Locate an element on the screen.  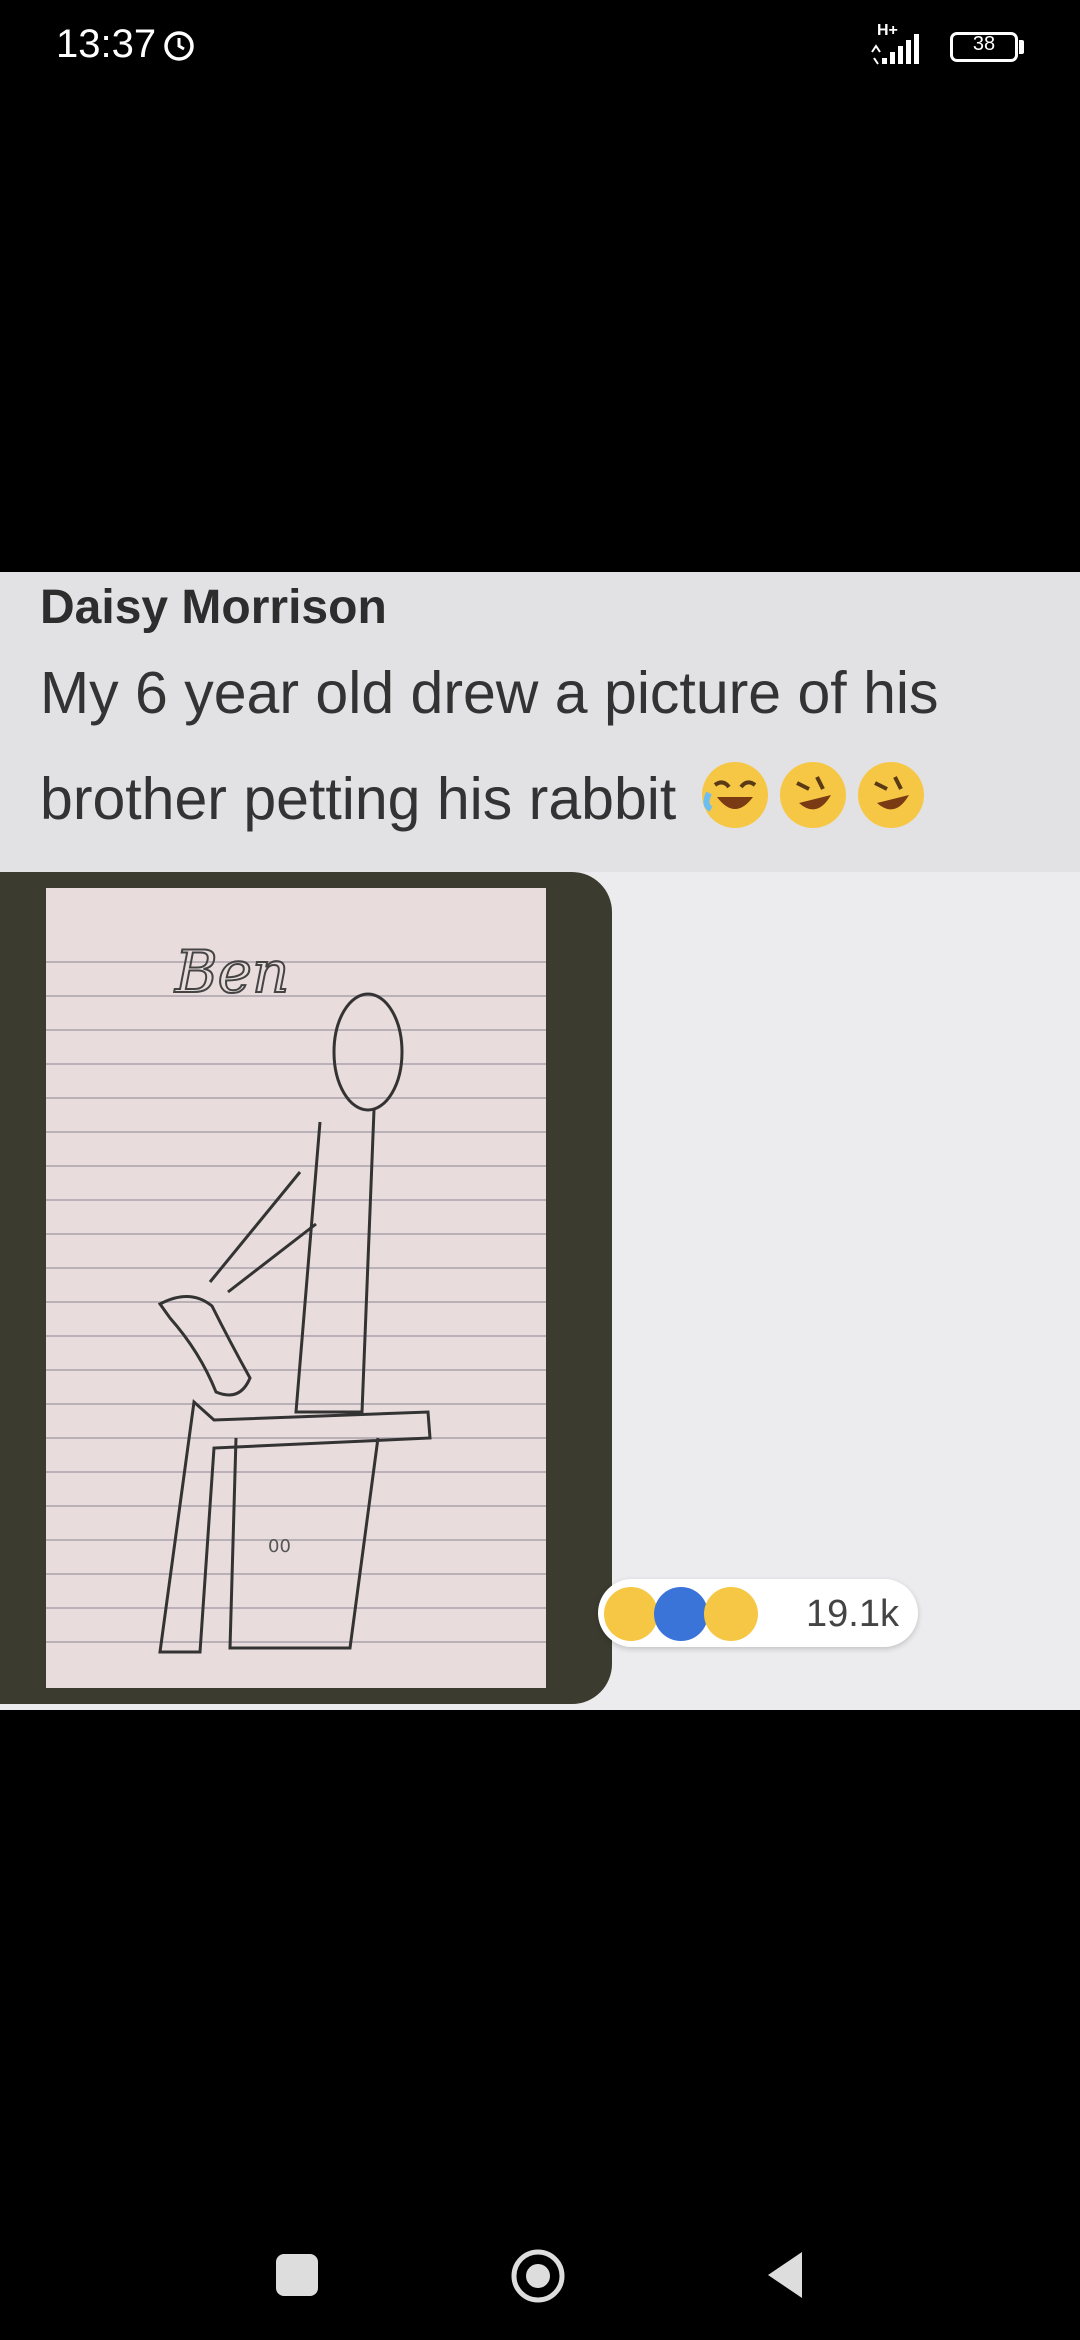
back-icon is located at coordinates (784, 2275).